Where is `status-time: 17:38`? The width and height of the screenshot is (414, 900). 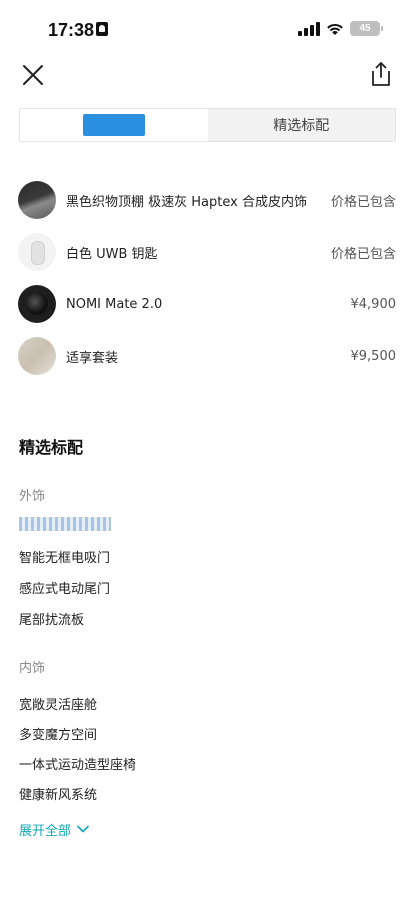 status-time: 17:38 is located at coordinates (71, 30).